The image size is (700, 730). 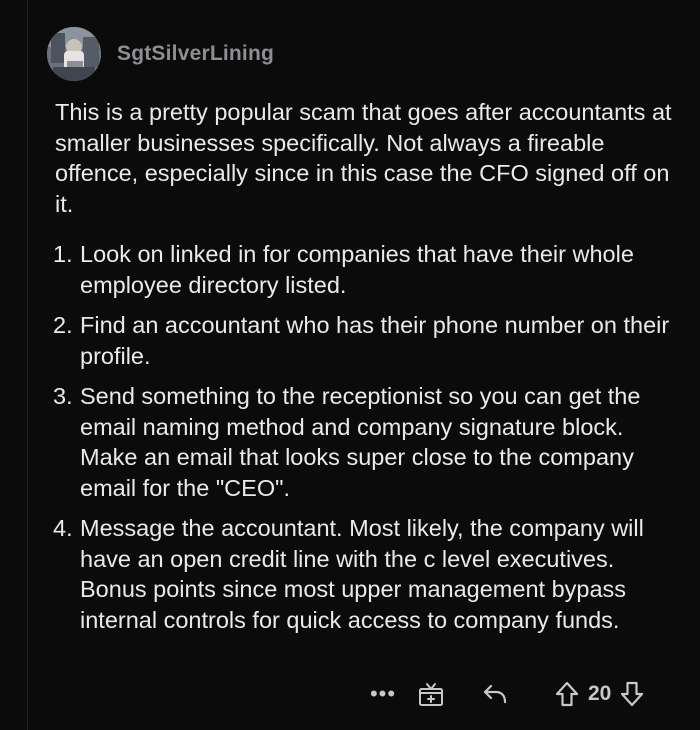 I want to click on vote-score: 20, so click(x=600, y=693).